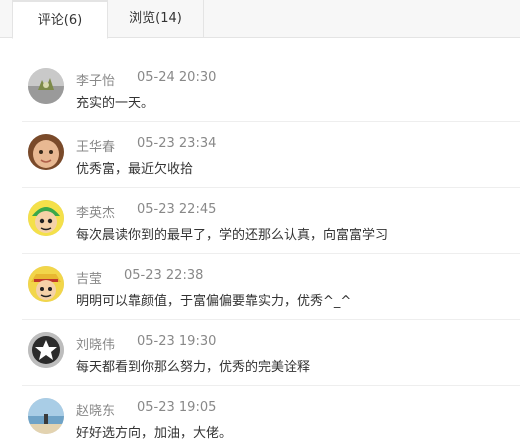 The width and height of the screenshot is (520, 441). What do you see at coordinates (177, 77) in the screenshot?
I see `comment-time: 05-24 20:30` at bounding box center [177, 77].